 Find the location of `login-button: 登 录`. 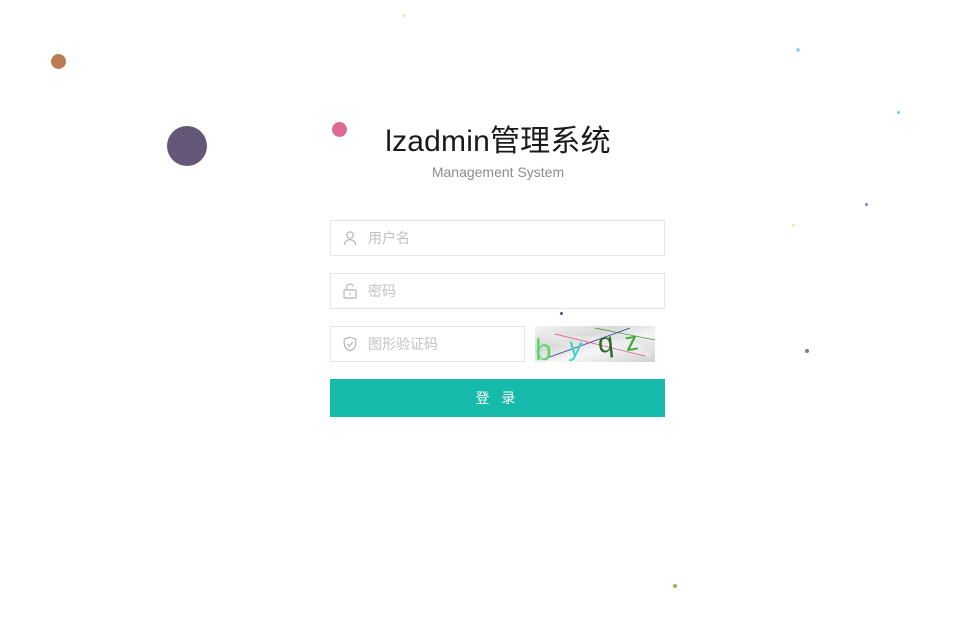

login-button: 登 录 is located at coordinates (497, 398).